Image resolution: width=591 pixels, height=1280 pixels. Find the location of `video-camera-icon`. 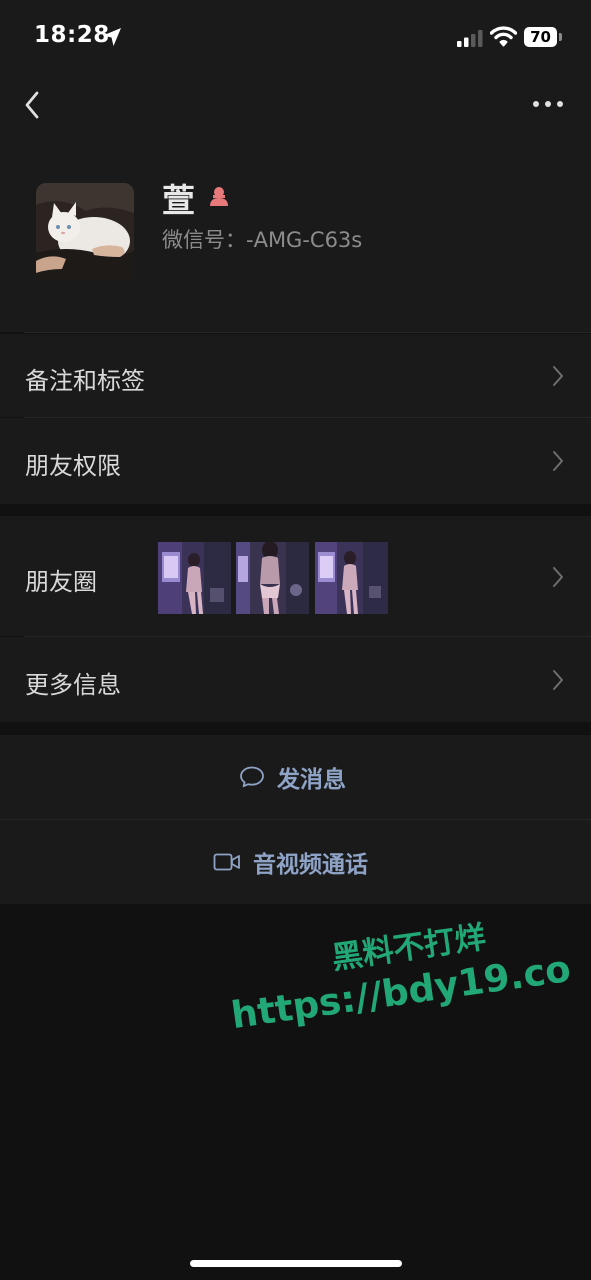

video-camera-icon is located at coordinates (226, 862).